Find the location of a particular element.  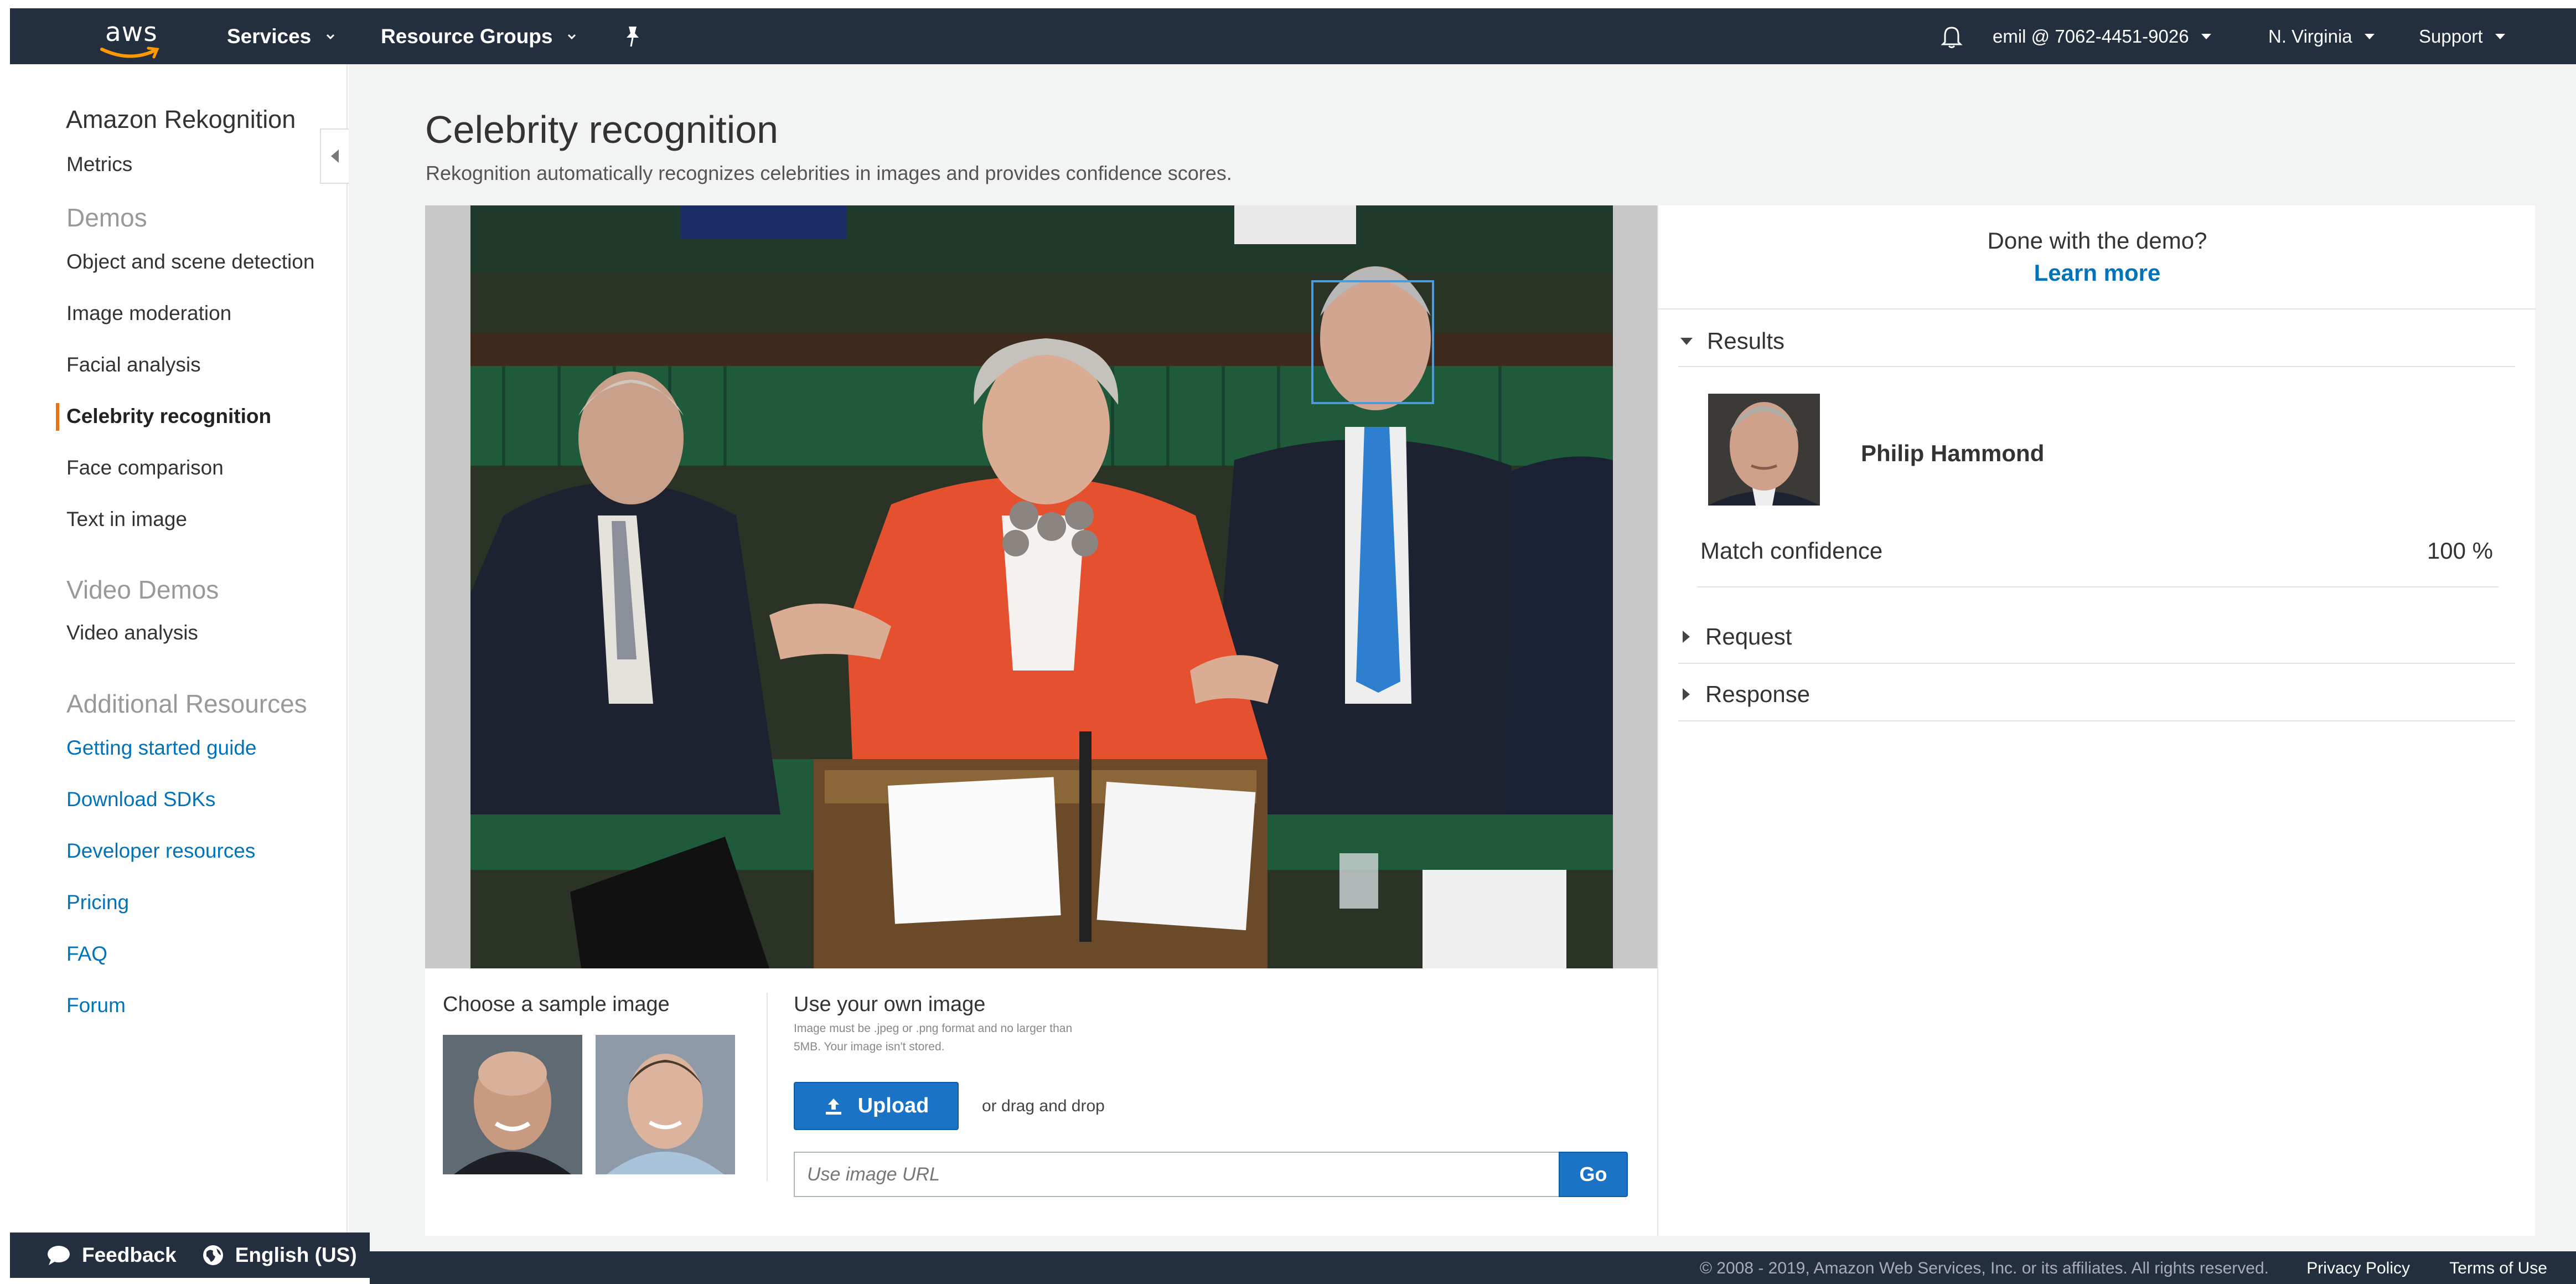

feedback-bar: Feedback English (US) is located at coordinates (190, 1256).